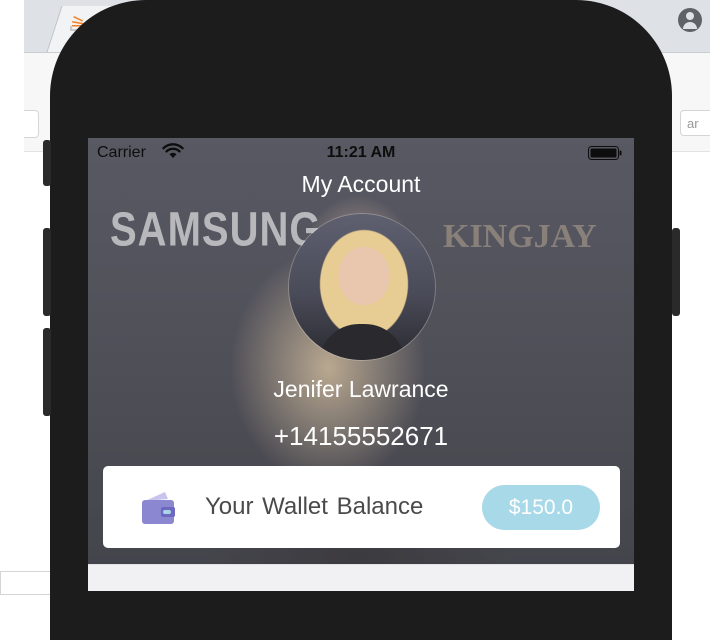 The image size is (710, 640). I want to click on wallet-balance-card: Your Wallet Balance $150.0, so click(361, 507).